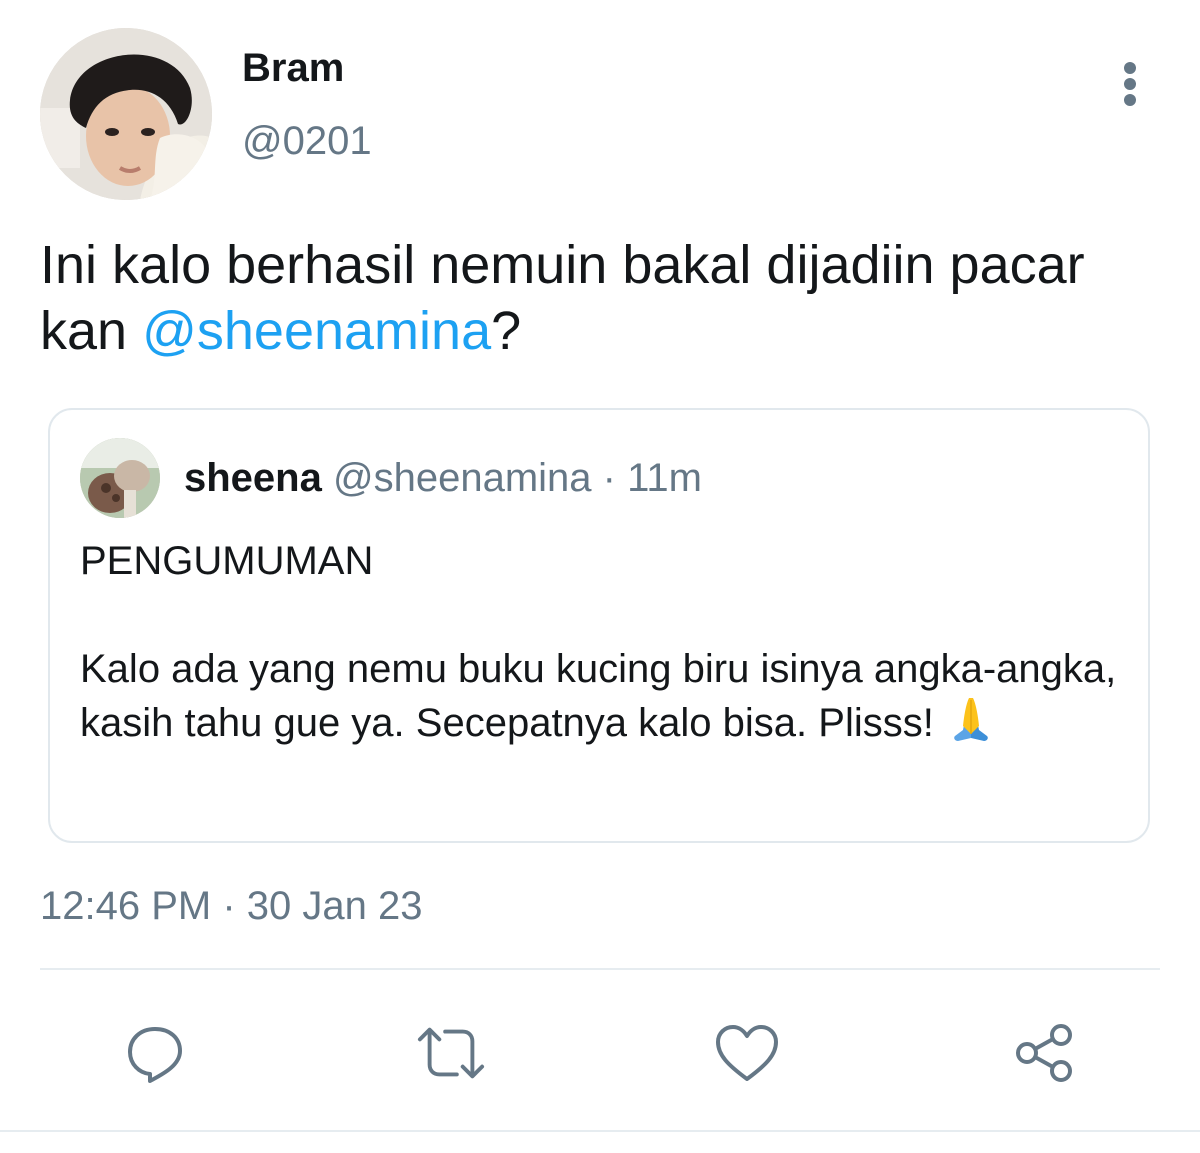 This screenshot has width=1200, height=1153. What do you see at coordinates (231, 906) in the screenshot?
I see `tweet-timestamp: 12:46 PM · 30 Jan 23` at bounding box center [231, 906].